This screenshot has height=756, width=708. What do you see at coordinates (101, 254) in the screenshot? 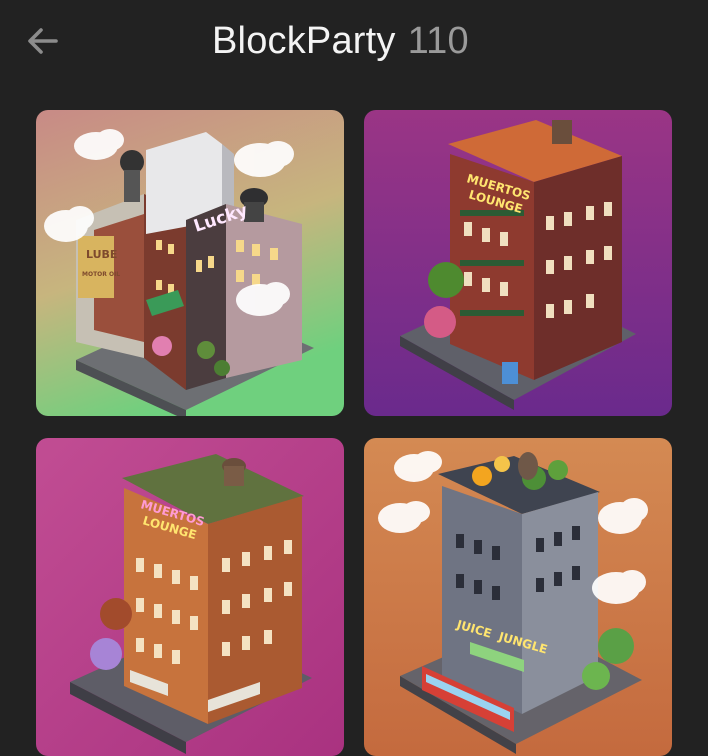
I see `wall-text-lube: LUBE` at bounding box center [101, 254].